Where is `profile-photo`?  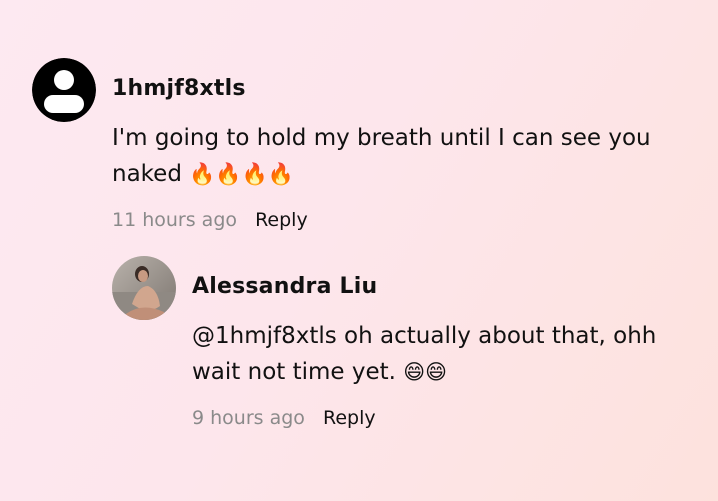
profile-photo is located at coordinates (144, 288).